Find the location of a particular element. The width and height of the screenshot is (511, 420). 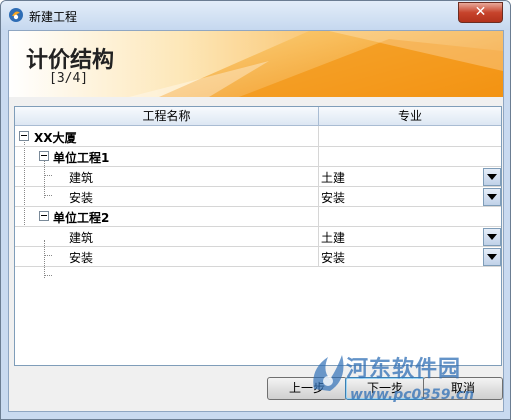

project-name: XX大厦 is located at coordinates (55, 138).